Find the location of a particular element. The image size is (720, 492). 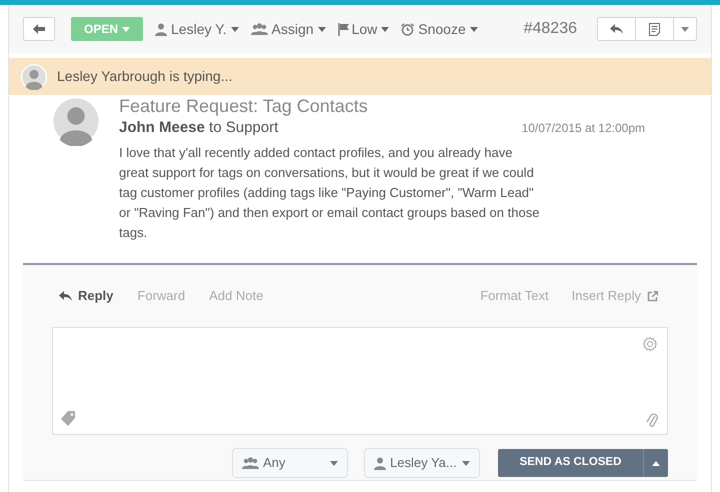

note-icon is located at coordinates (654, 29).